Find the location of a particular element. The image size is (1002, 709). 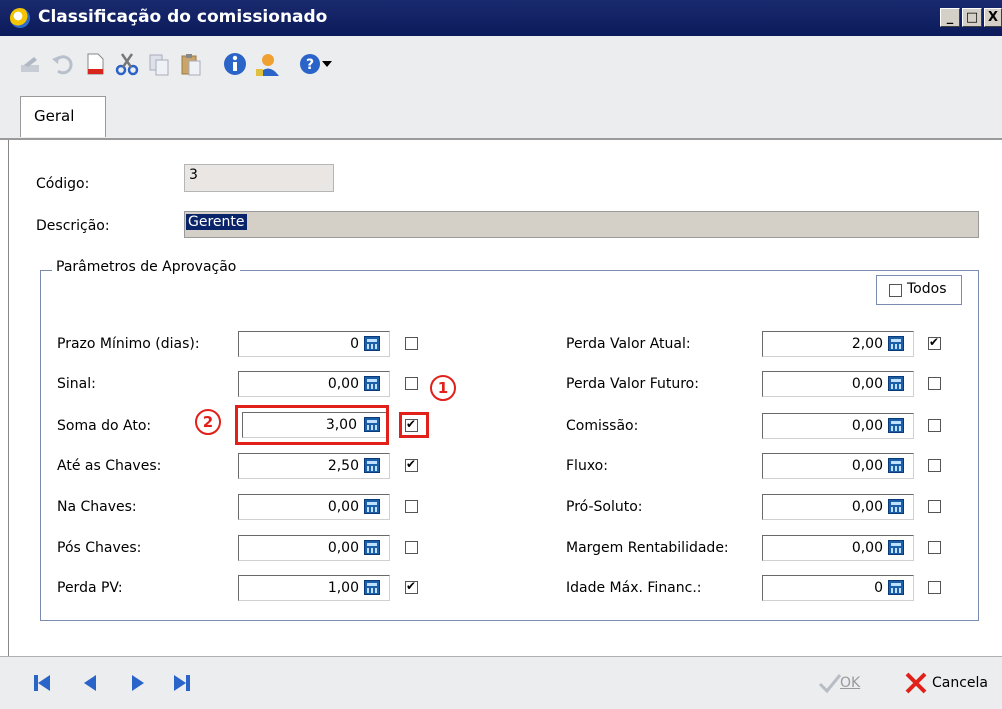

row-label: Soma do Ato: is located at coordinates (104, 426).